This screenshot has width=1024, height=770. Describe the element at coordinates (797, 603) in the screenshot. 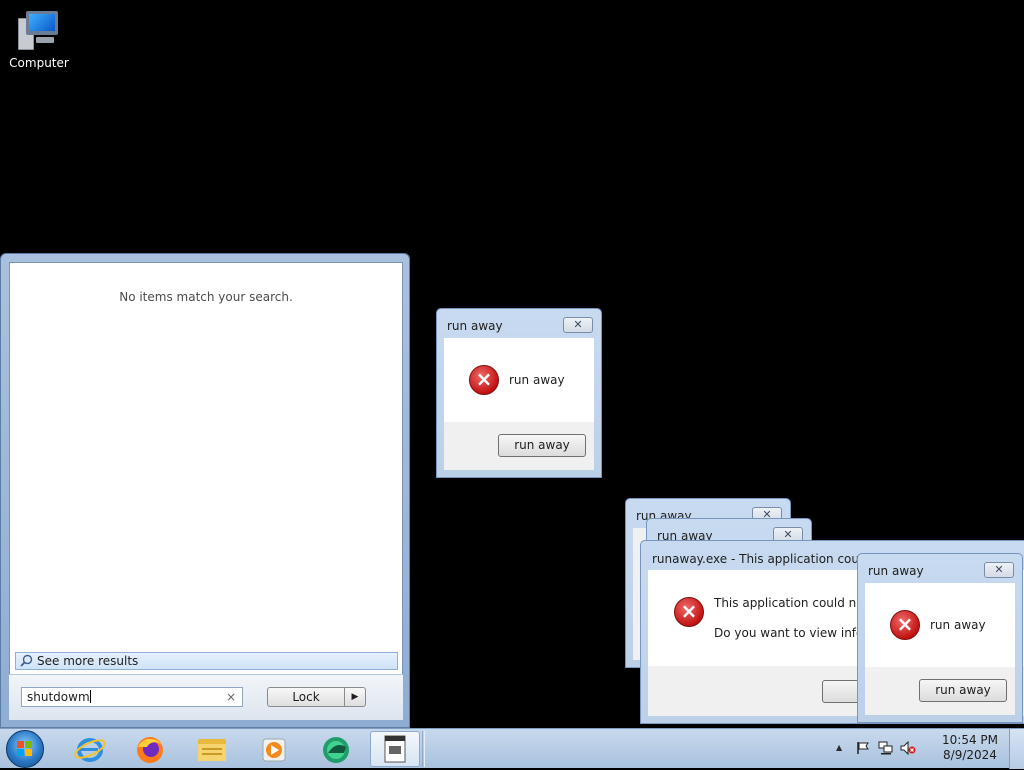

I see `error-message-line-1: This application could not b` at that location.